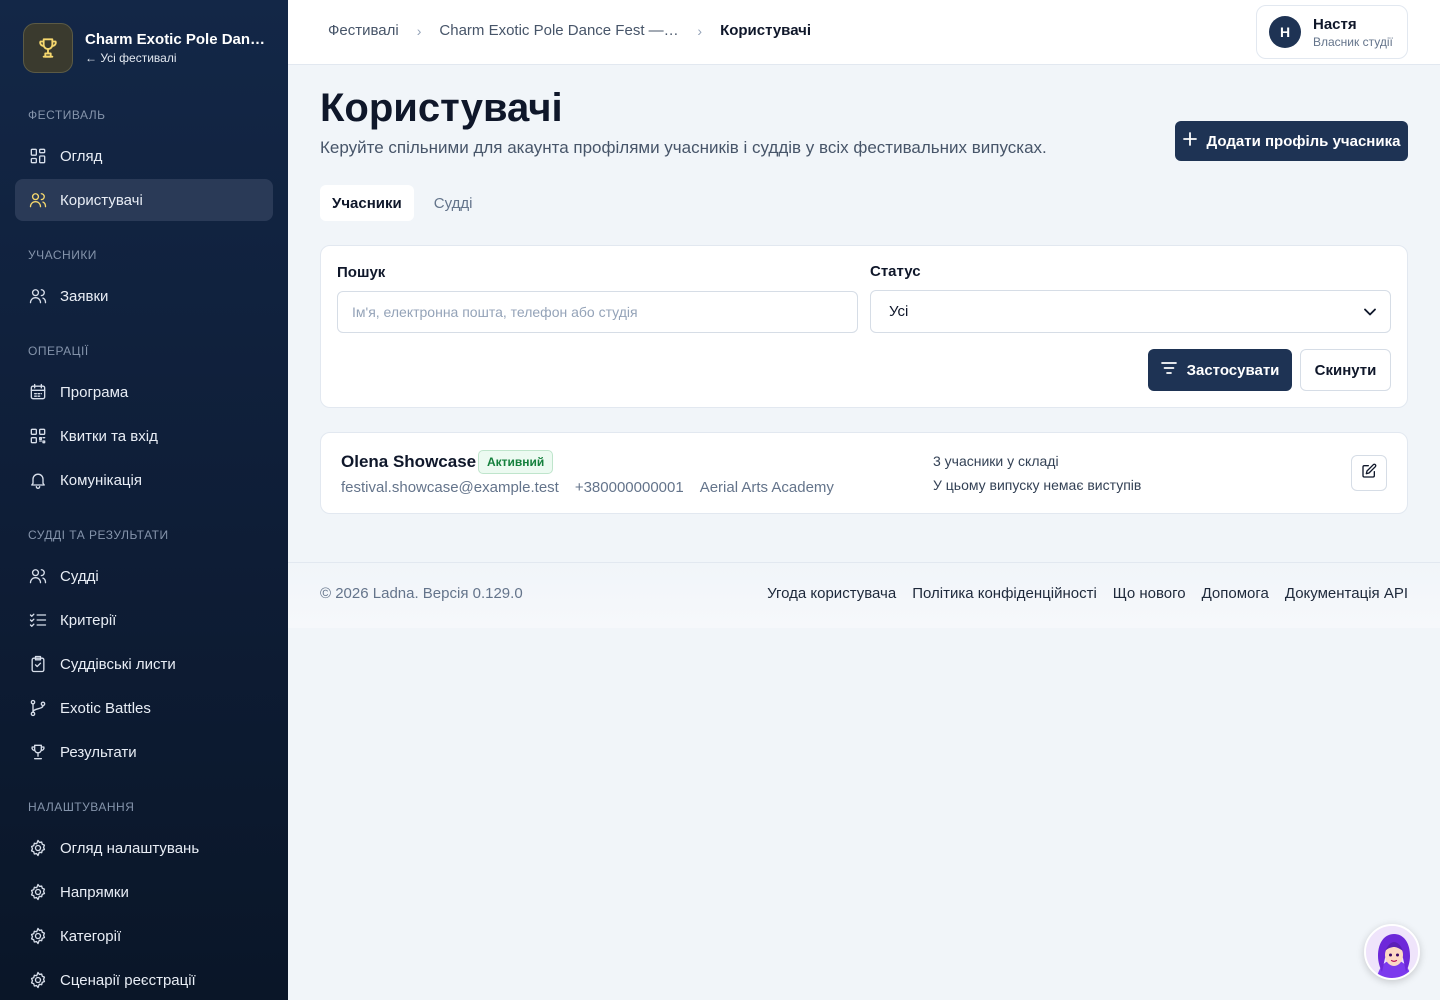 The height and width of the screenshot is (1000, 1440). What do you see at coordinates (516, 462) in the screenshot?
I see `status-badge: Активний` at bounding box center [516, 462].